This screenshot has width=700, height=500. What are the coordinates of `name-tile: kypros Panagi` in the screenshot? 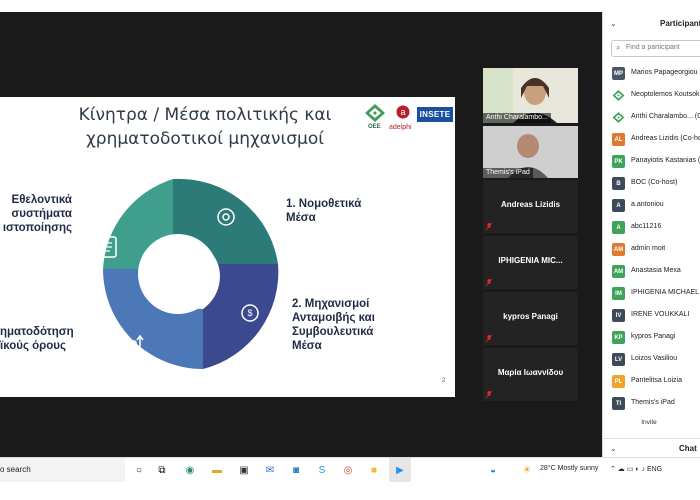 It's located at (530, 318).